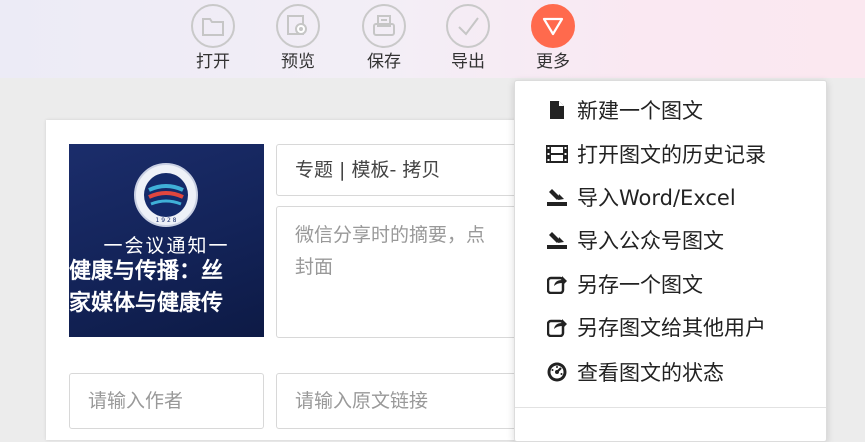  I want to click on svg-text: 1 9 2 8, so click(166, 220).